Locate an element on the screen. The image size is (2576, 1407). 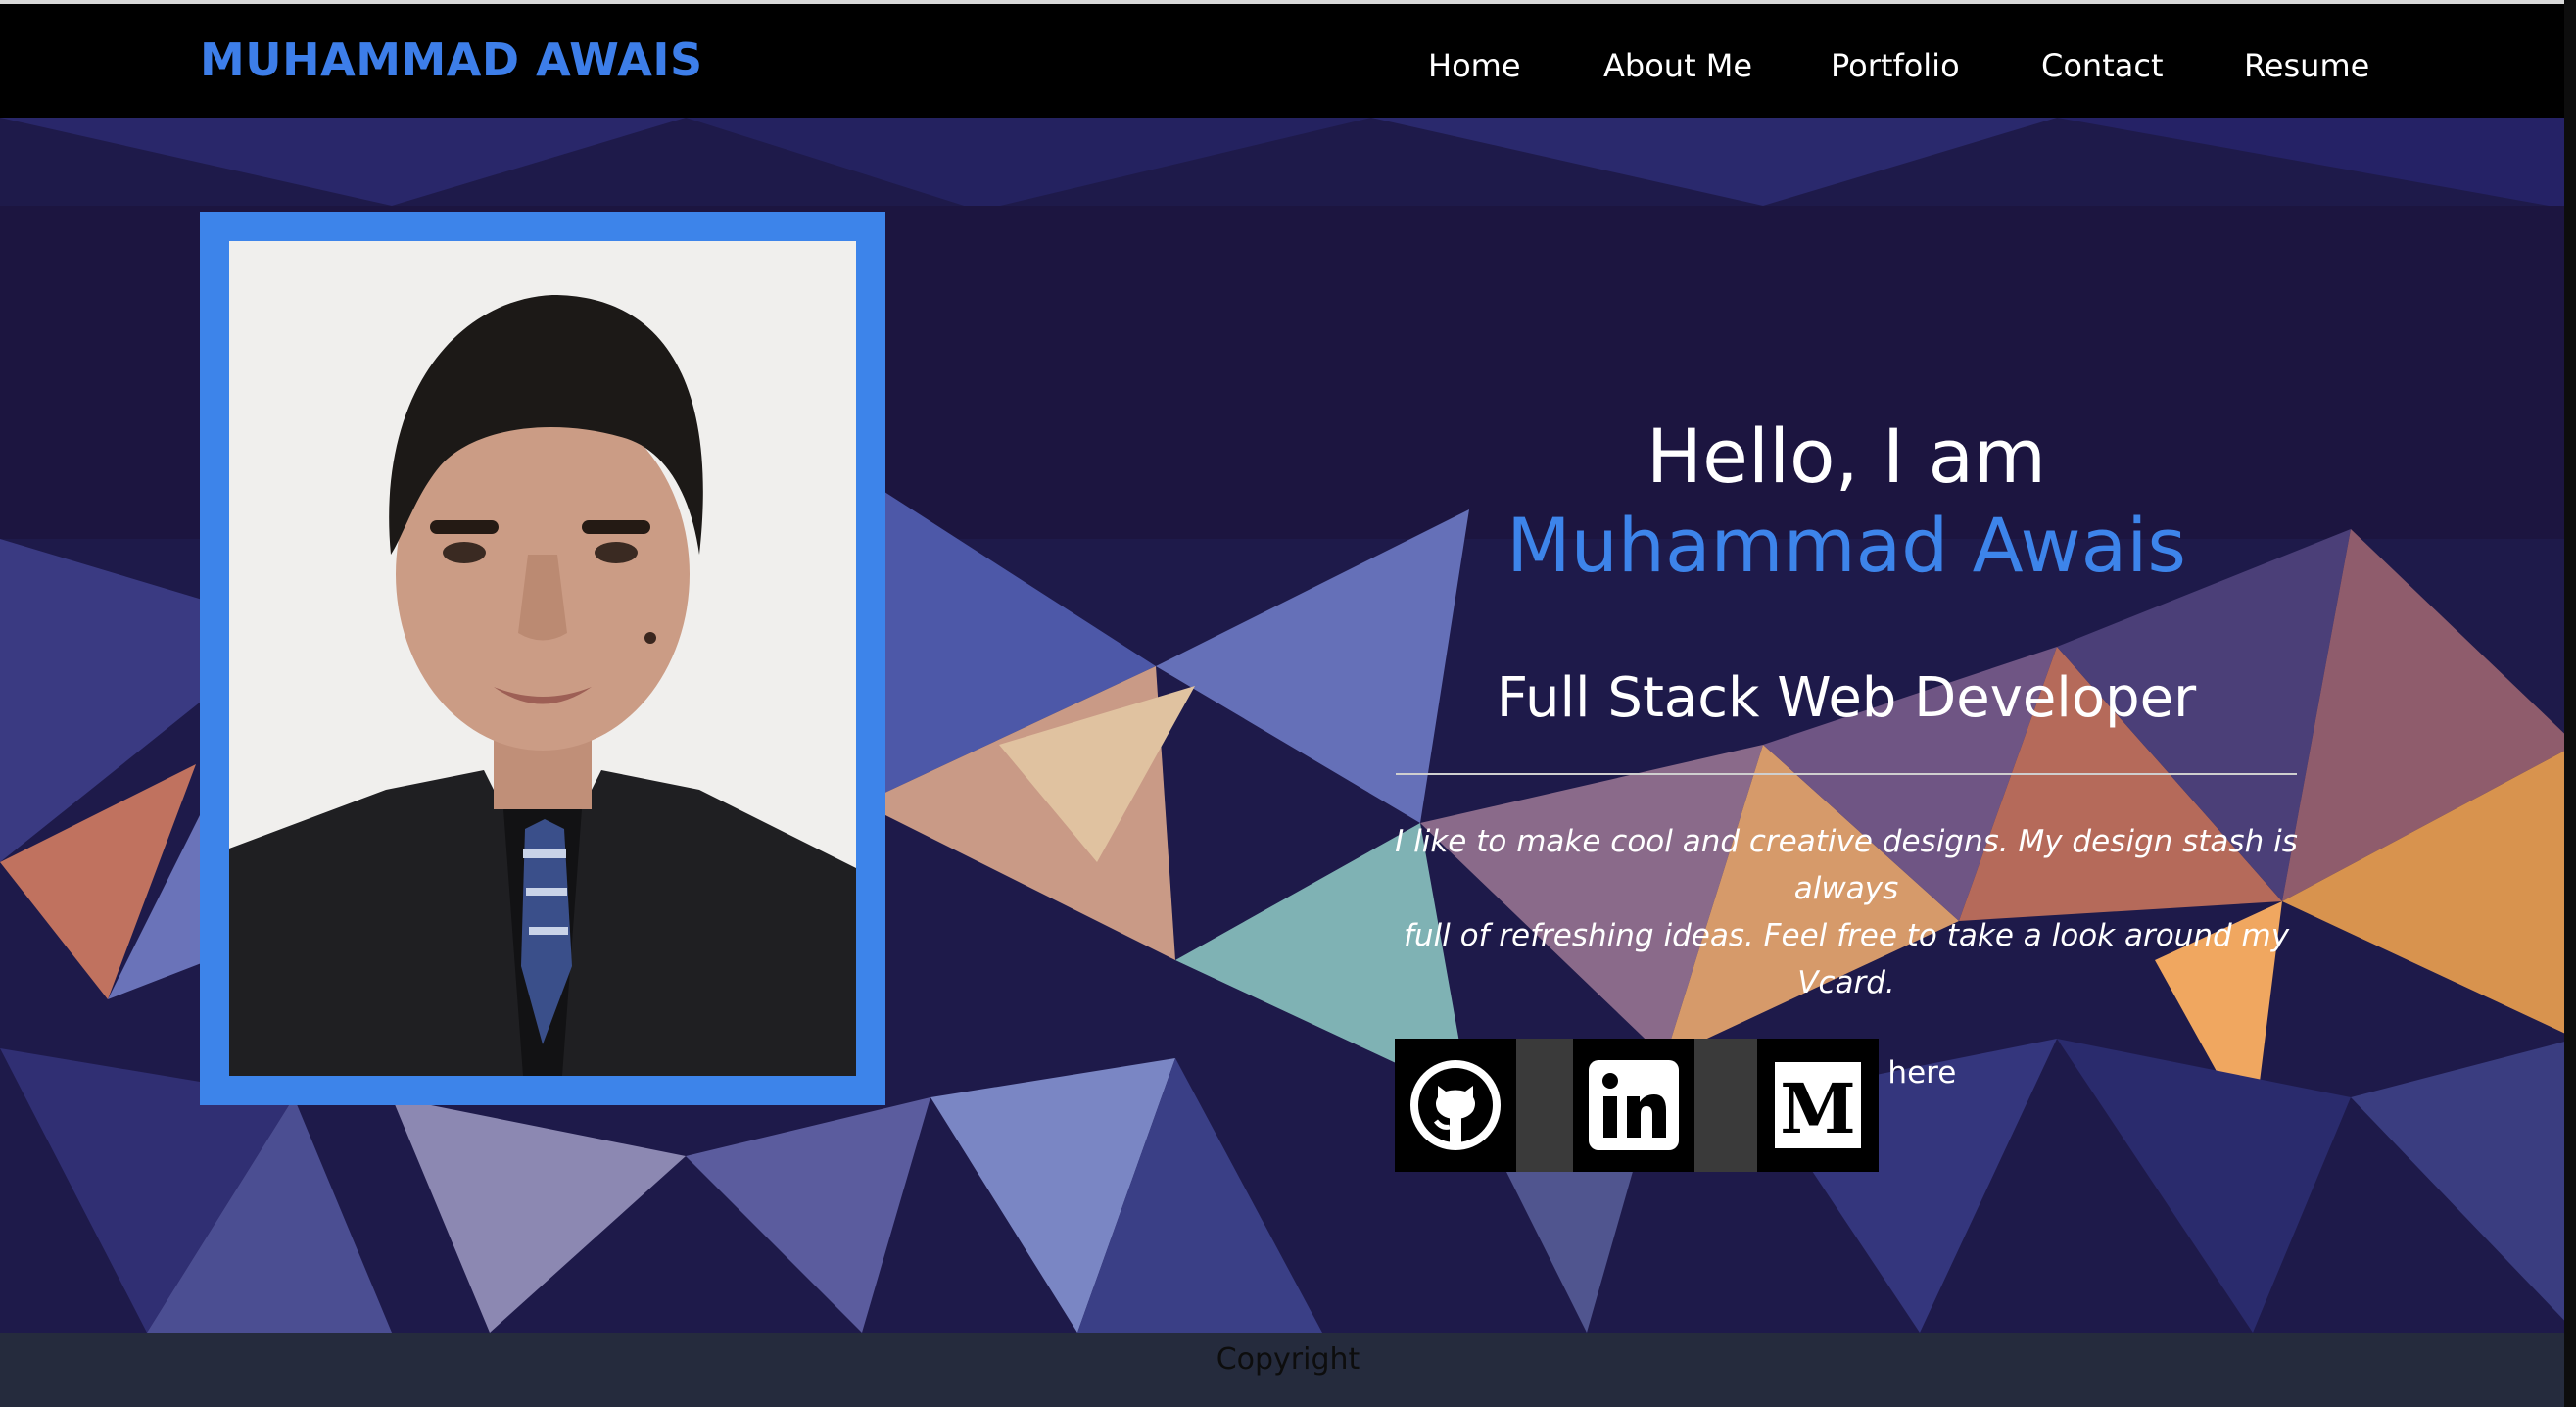
section-divider is located at coordinates (1846, 774).